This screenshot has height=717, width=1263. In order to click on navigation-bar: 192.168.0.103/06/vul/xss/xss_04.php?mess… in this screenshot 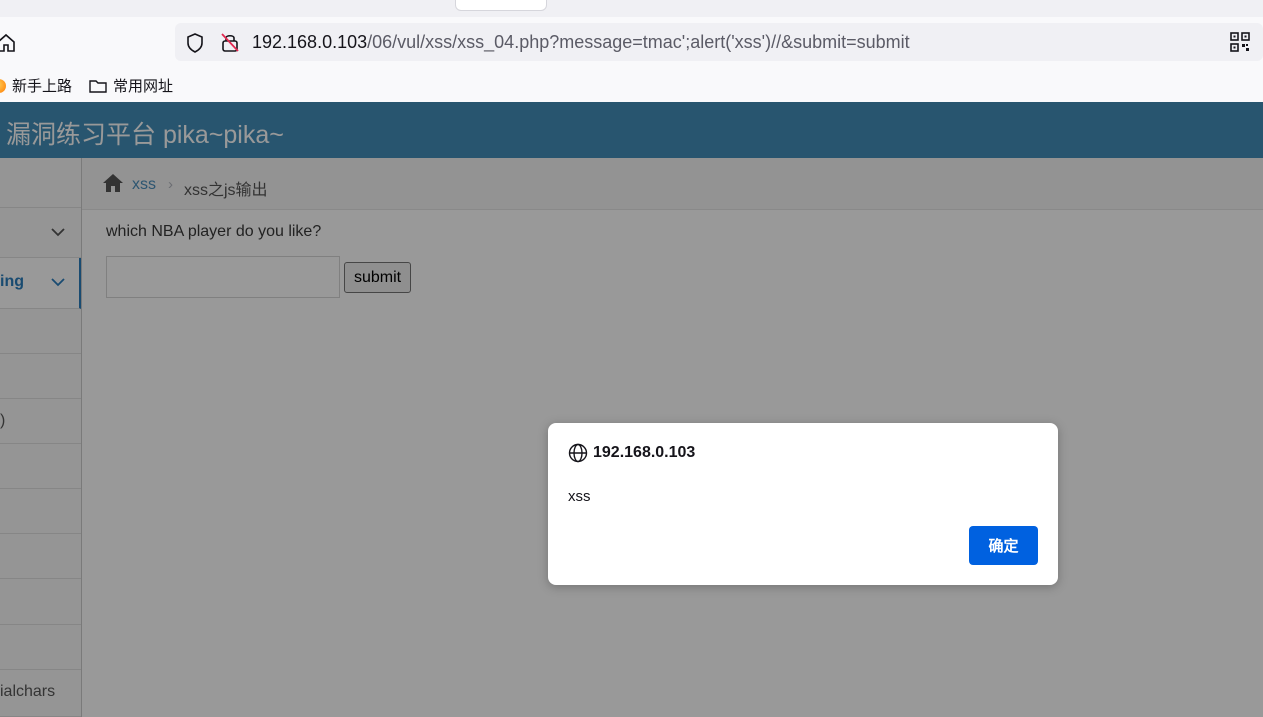, I will do `click(631, 42)`.